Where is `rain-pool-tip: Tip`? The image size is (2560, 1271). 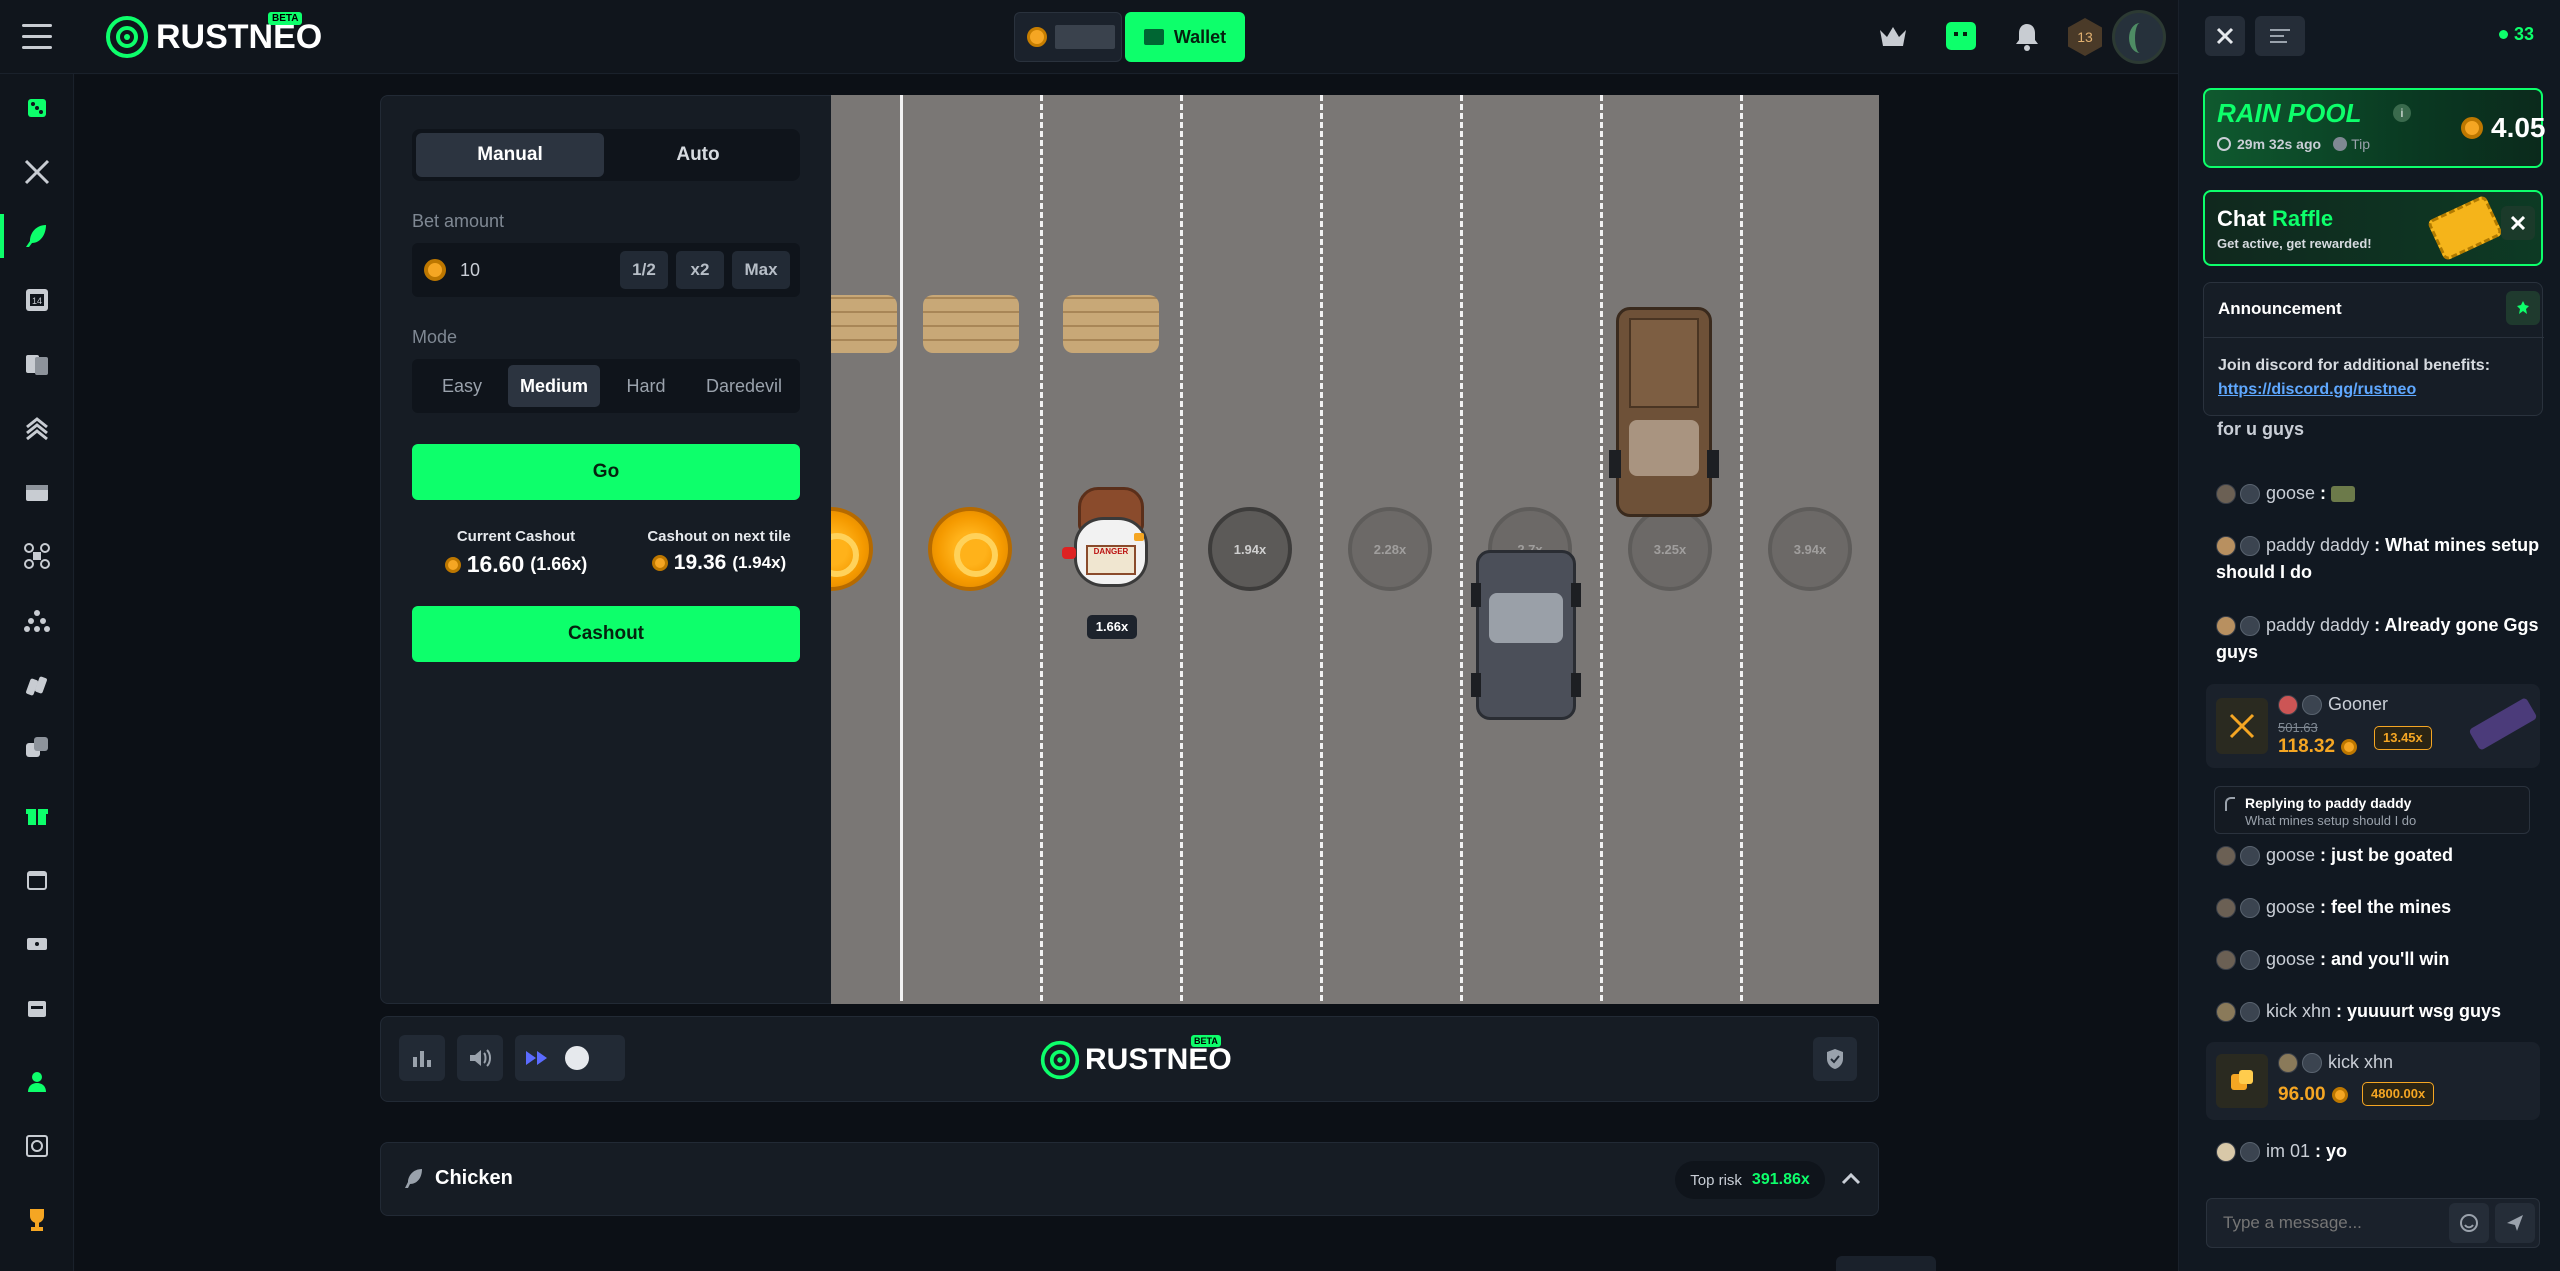 rain-pool-tip: Tip is located at coordinates (2360, 144).